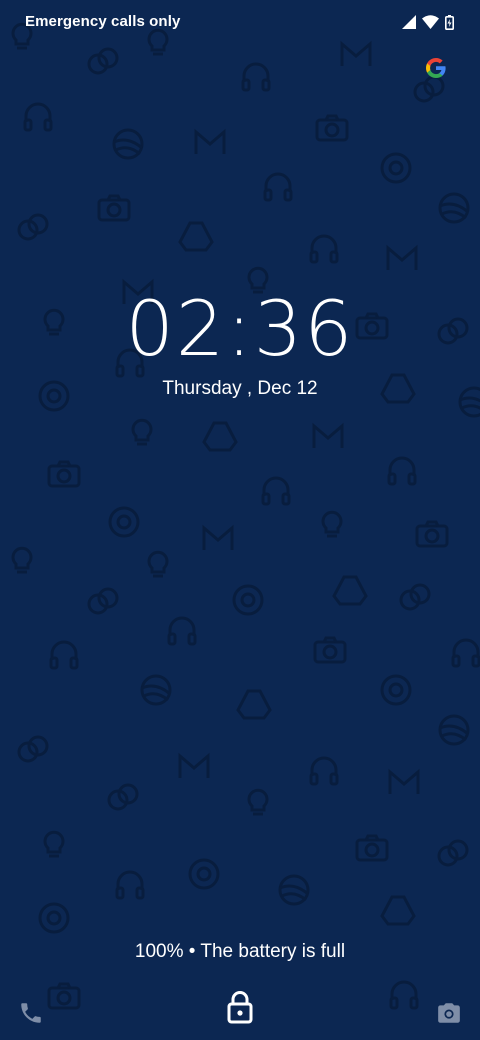 The height and width of the screenshot is (1040, 480). I want to click on camera-icon, so click(449, 1013).